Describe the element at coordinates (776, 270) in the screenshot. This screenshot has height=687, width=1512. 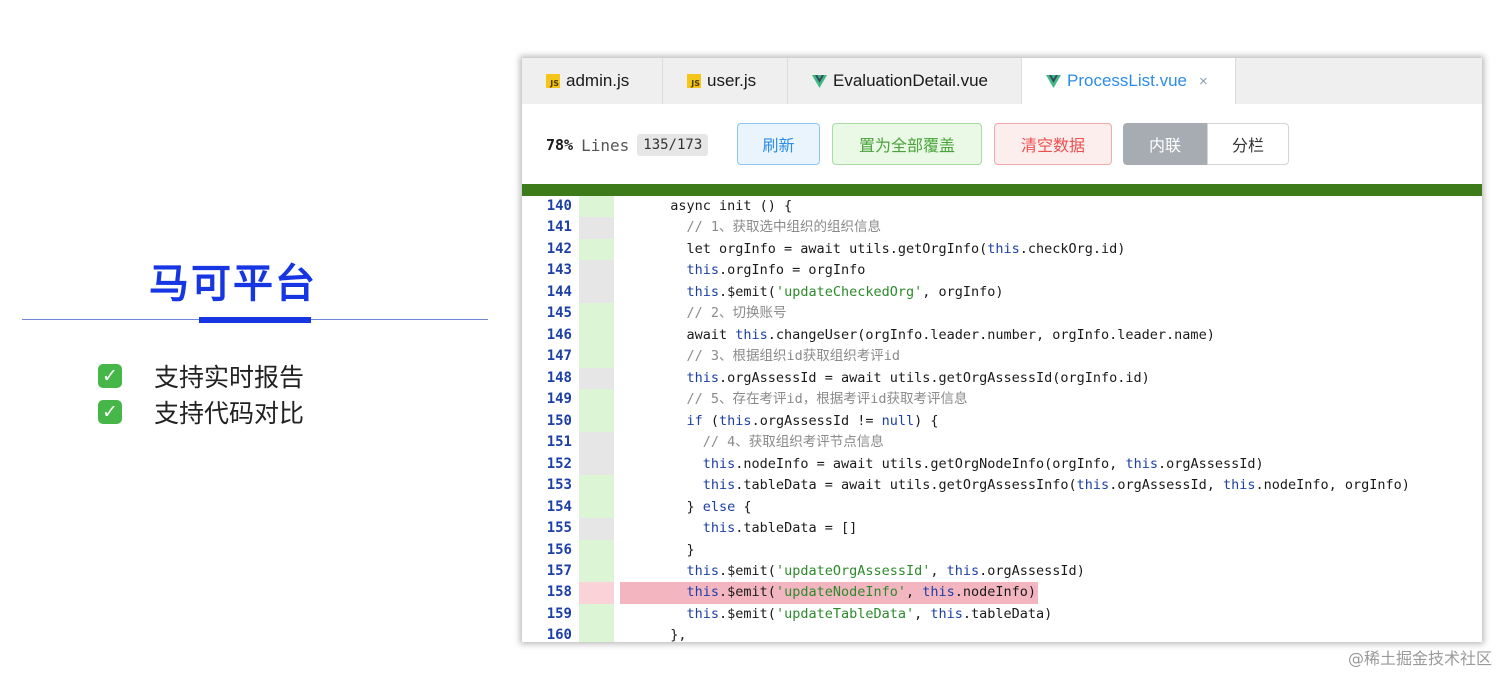
I see `code-text: this.orgInfo = orgInfo` at that location.